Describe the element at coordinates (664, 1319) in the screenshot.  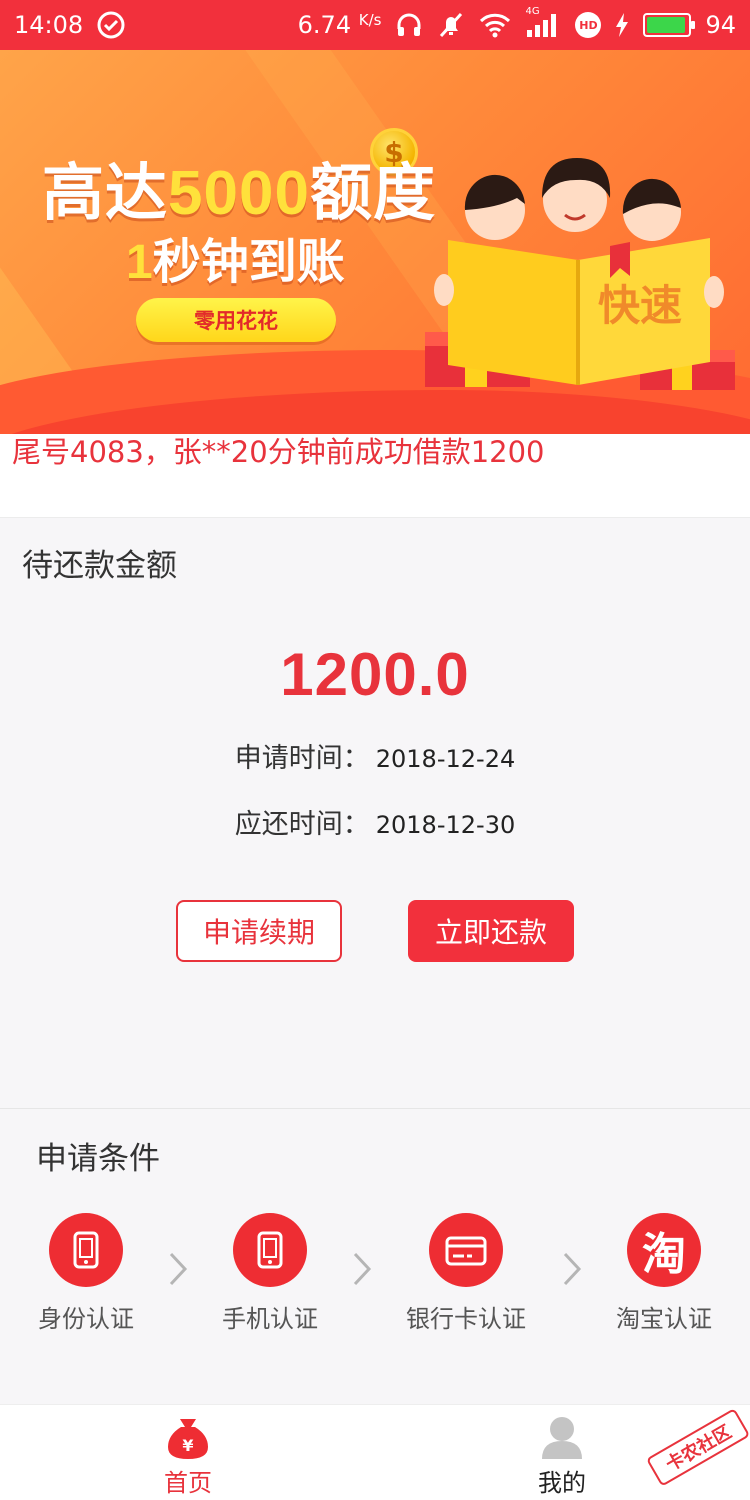
I see `condition-label: 淘宝认证` at that location.